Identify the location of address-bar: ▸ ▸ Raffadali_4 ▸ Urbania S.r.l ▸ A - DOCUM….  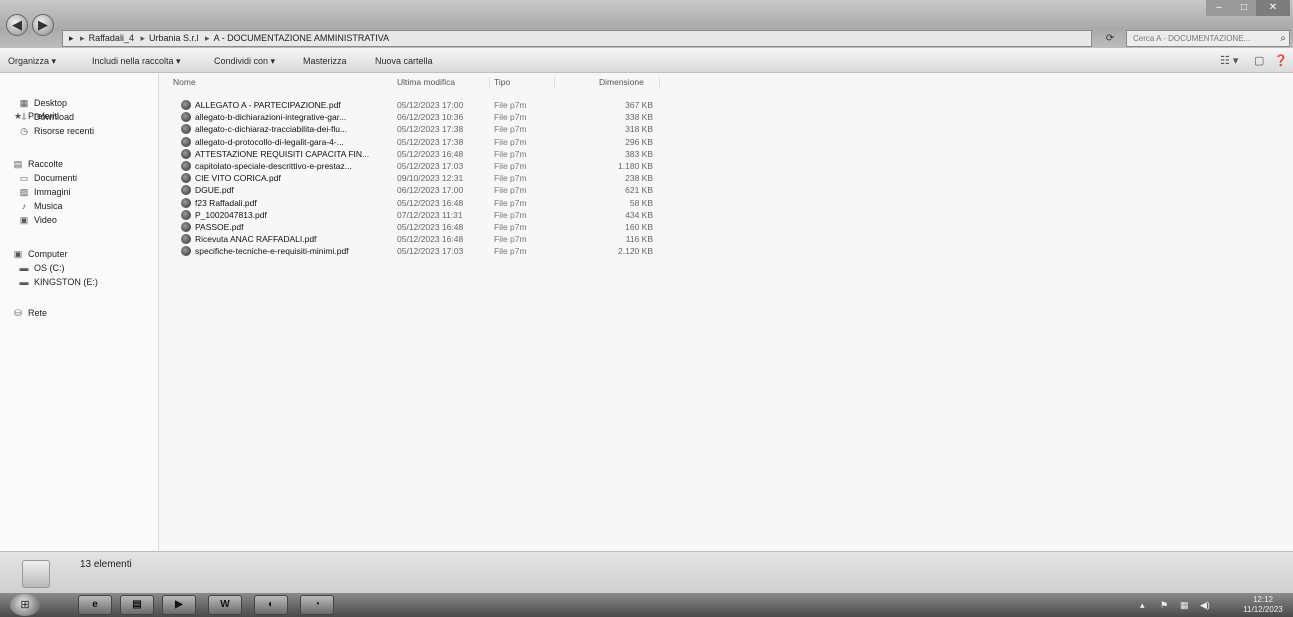
(577, 38).